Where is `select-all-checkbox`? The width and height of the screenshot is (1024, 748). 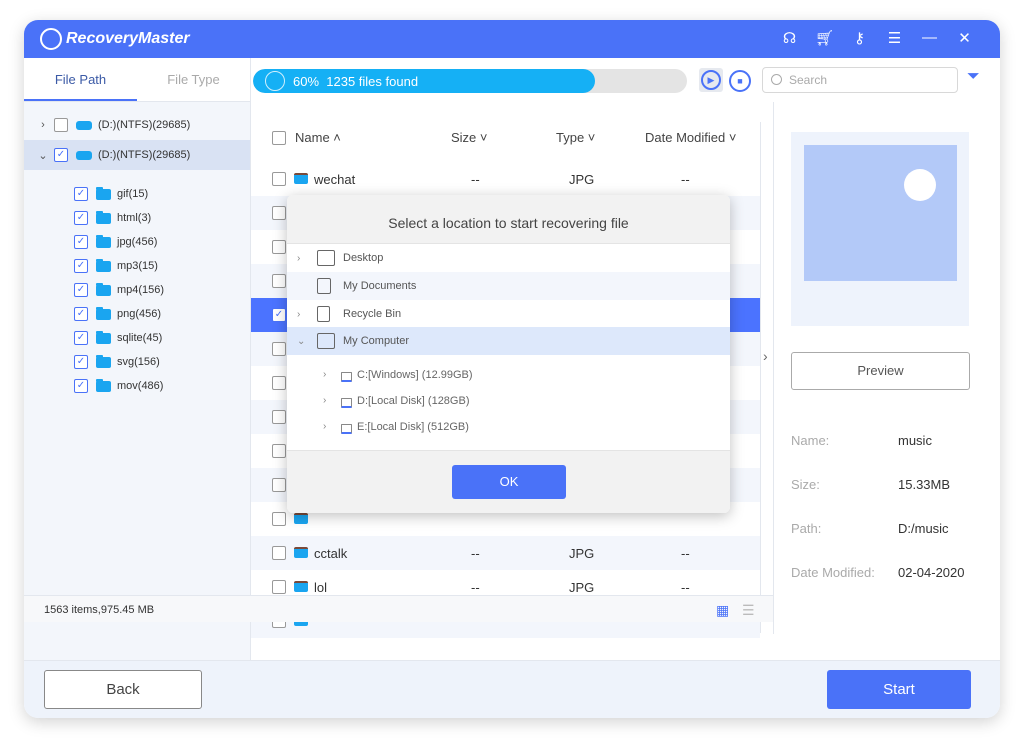
select-all-checkbox is located at coordinates (279, 138).